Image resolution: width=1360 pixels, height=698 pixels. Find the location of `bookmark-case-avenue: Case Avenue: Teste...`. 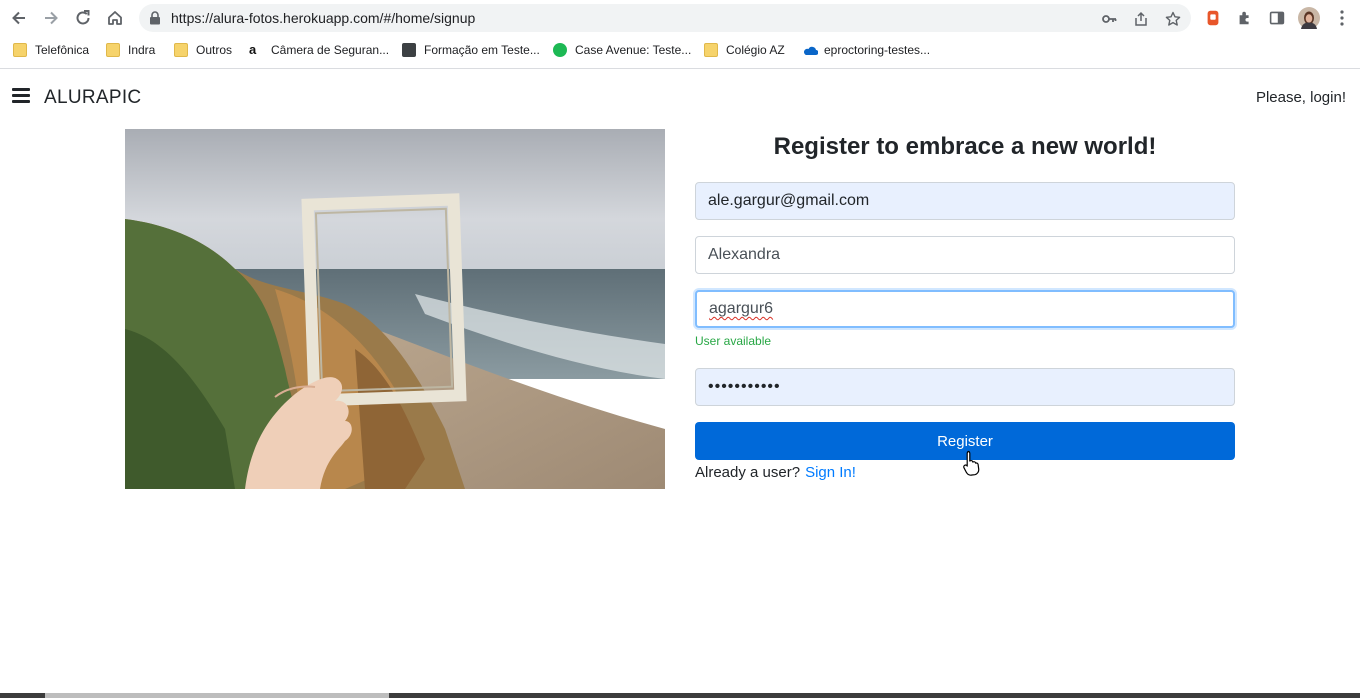

bookmark-case-avenue: Case Avenue: Teste... is located at coordinates (622, 50).